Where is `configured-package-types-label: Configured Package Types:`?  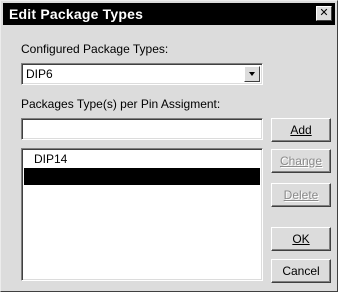 configured-package-types-label: Configured Package Types: is located at coordinates (95, 49).